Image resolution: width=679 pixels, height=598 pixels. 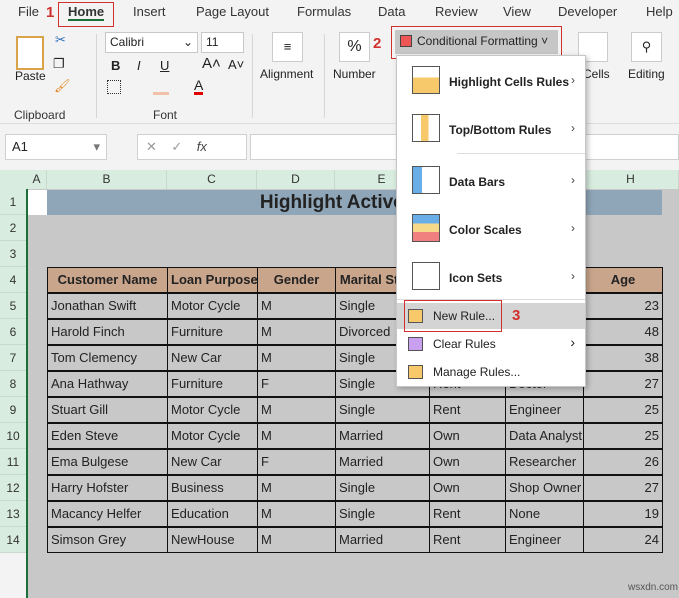 What do you see at coordinates (28, 11) in the screenshot?
I see `tab-file: File` at bounding box center [28, 11].